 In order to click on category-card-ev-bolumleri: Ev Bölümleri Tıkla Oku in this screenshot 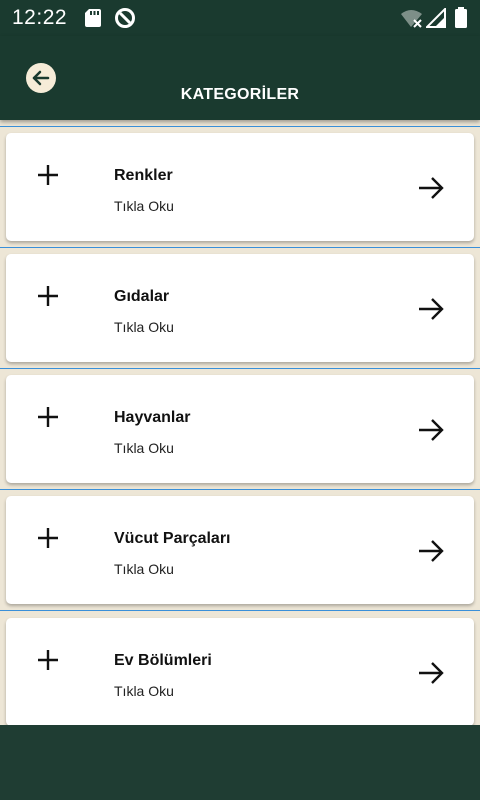, I will do `click(240, 671)`.